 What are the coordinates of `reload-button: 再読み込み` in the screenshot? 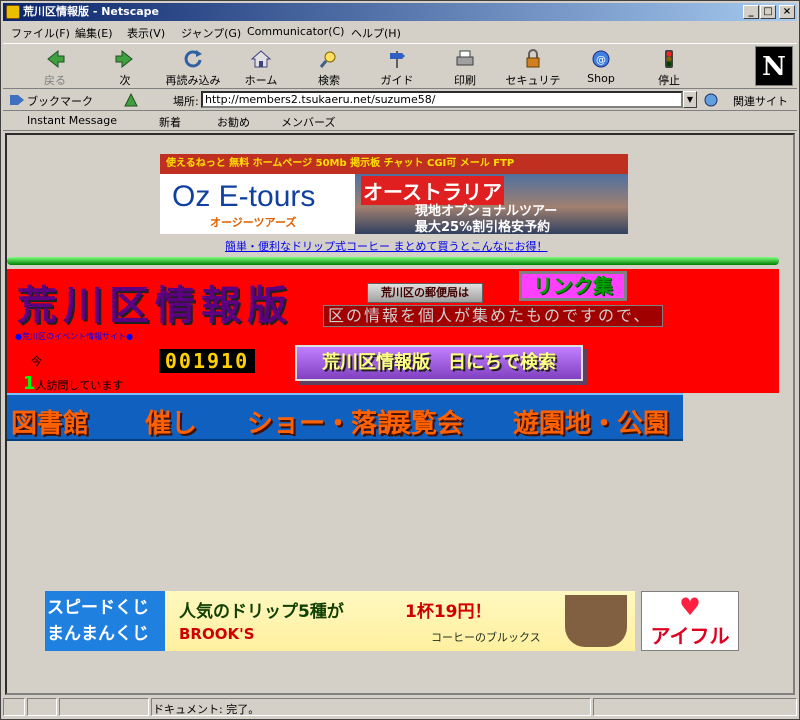 It's located at (193, 68).